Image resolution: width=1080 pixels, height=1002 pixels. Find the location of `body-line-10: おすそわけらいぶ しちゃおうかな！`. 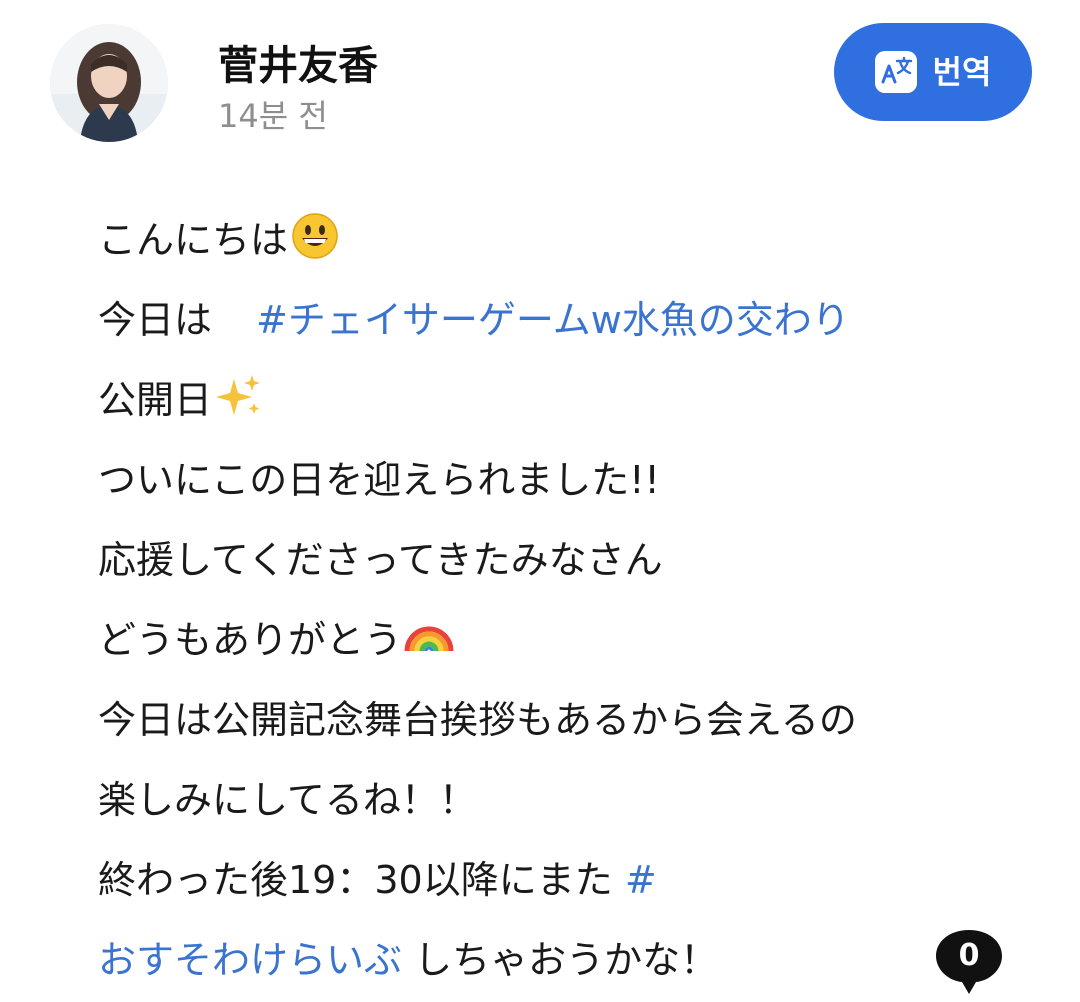

body-line-10: おすそわけらいぶ しちゃおうかな！ is located at coordinates (568, 960).